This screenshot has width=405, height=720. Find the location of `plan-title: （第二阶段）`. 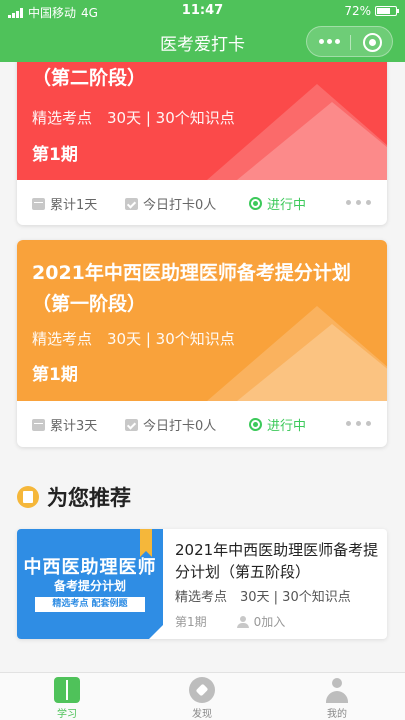

plan-title: （第二阶段） is located at coordinates (89, 78).